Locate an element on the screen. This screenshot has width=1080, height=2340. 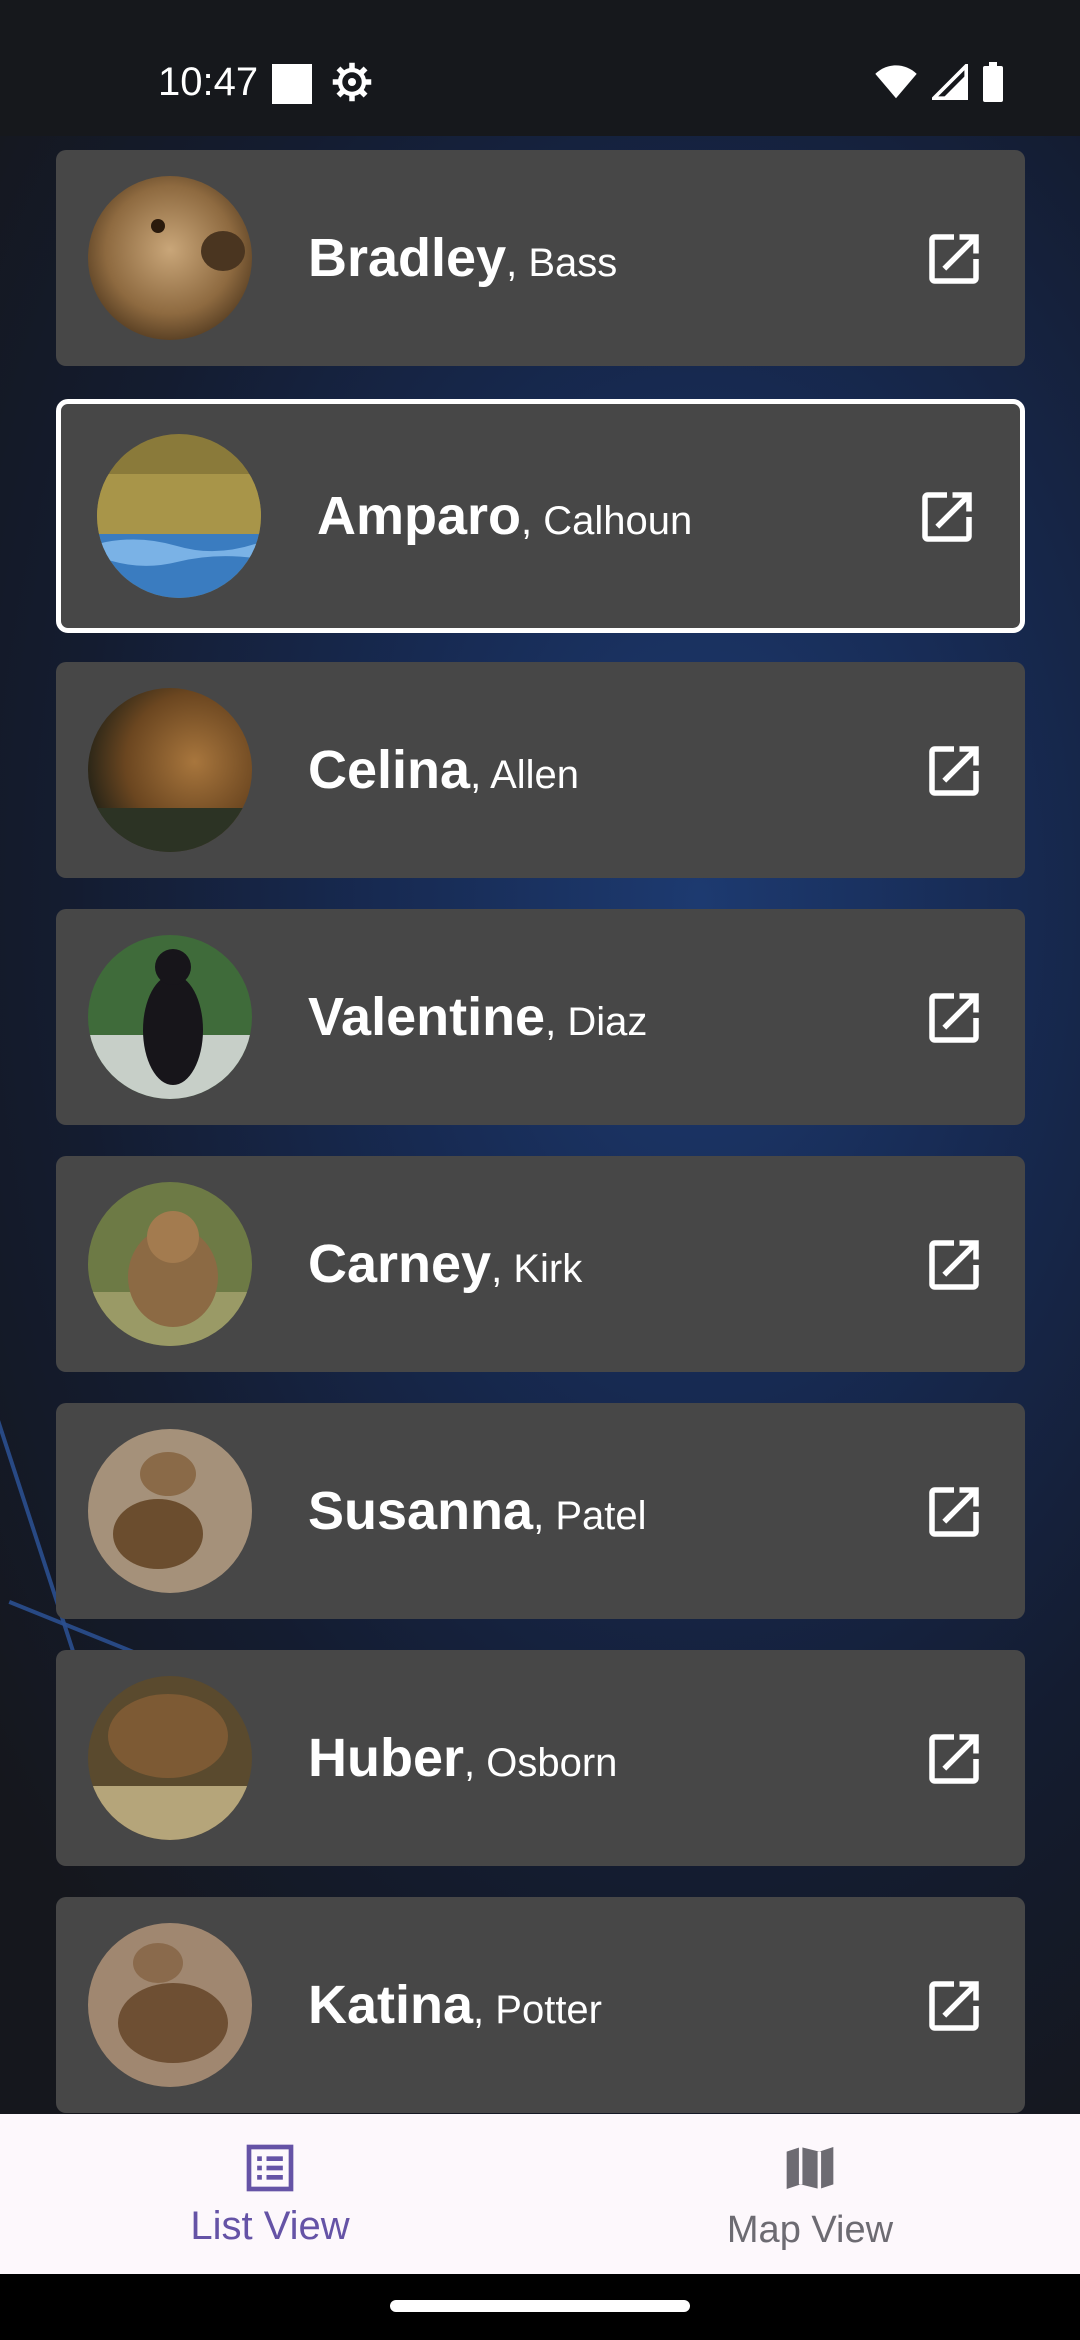
signal-icon is located at coordinates (950, 82).